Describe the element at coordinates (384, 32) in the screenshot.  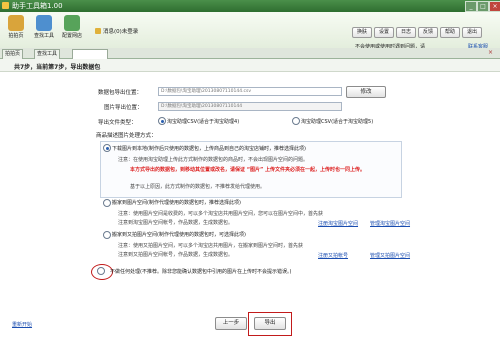
I see `settings-button: 设置` at that location.